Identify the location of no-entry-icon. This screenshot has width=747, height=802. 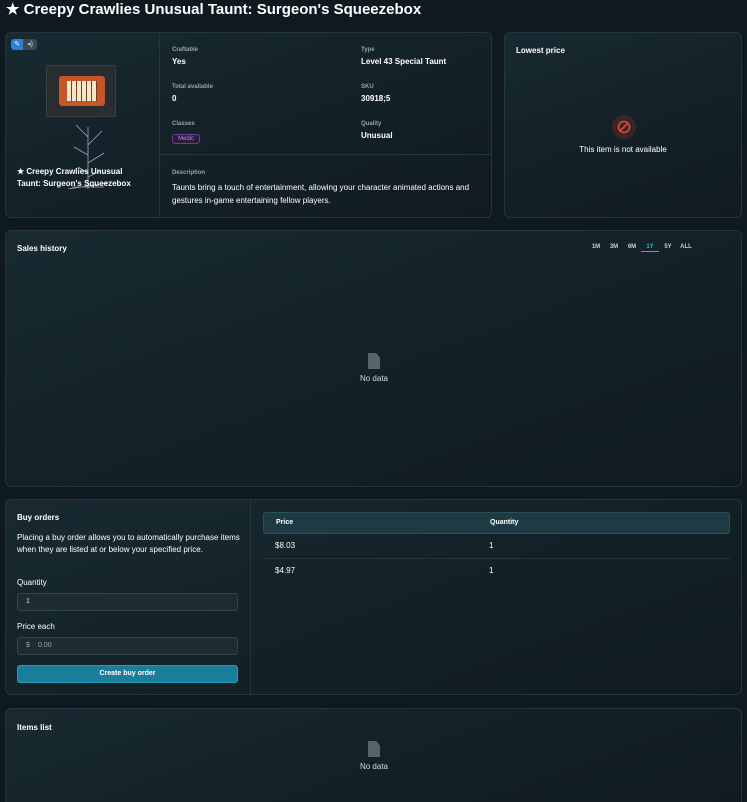
(624, 127).